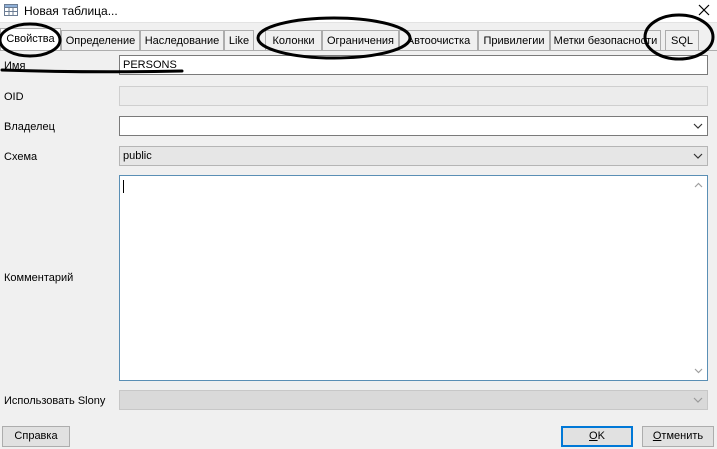 Image resolution: width=717 pixels, height=449 pixels. Describe the element at coordinates (239, 40) in the screenshot. I see `tab-like: Like` at that location.